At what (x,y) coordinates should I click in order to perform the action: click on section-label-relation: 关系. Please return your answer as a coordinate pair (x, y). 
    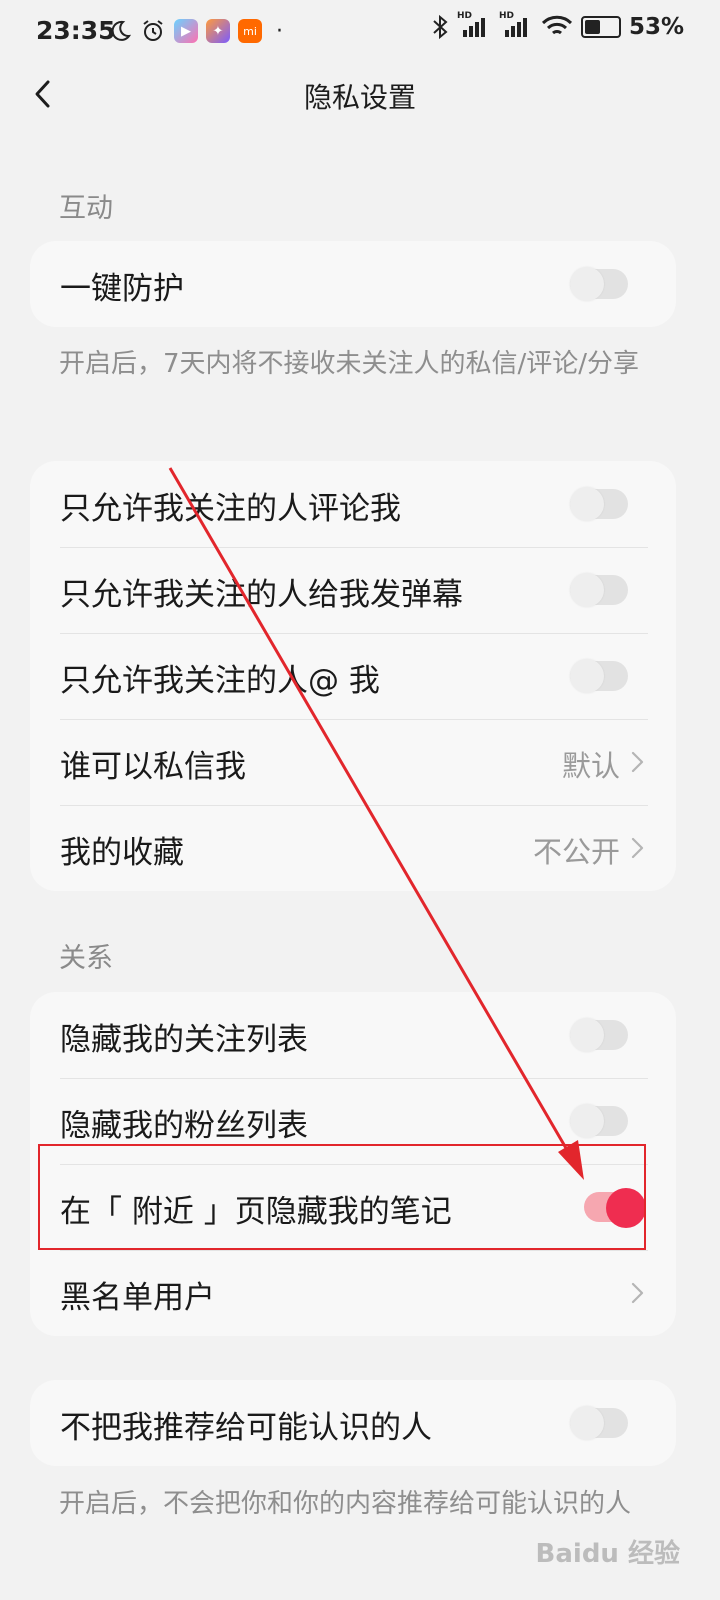
    Looking at the image, I should click on (86, 958).